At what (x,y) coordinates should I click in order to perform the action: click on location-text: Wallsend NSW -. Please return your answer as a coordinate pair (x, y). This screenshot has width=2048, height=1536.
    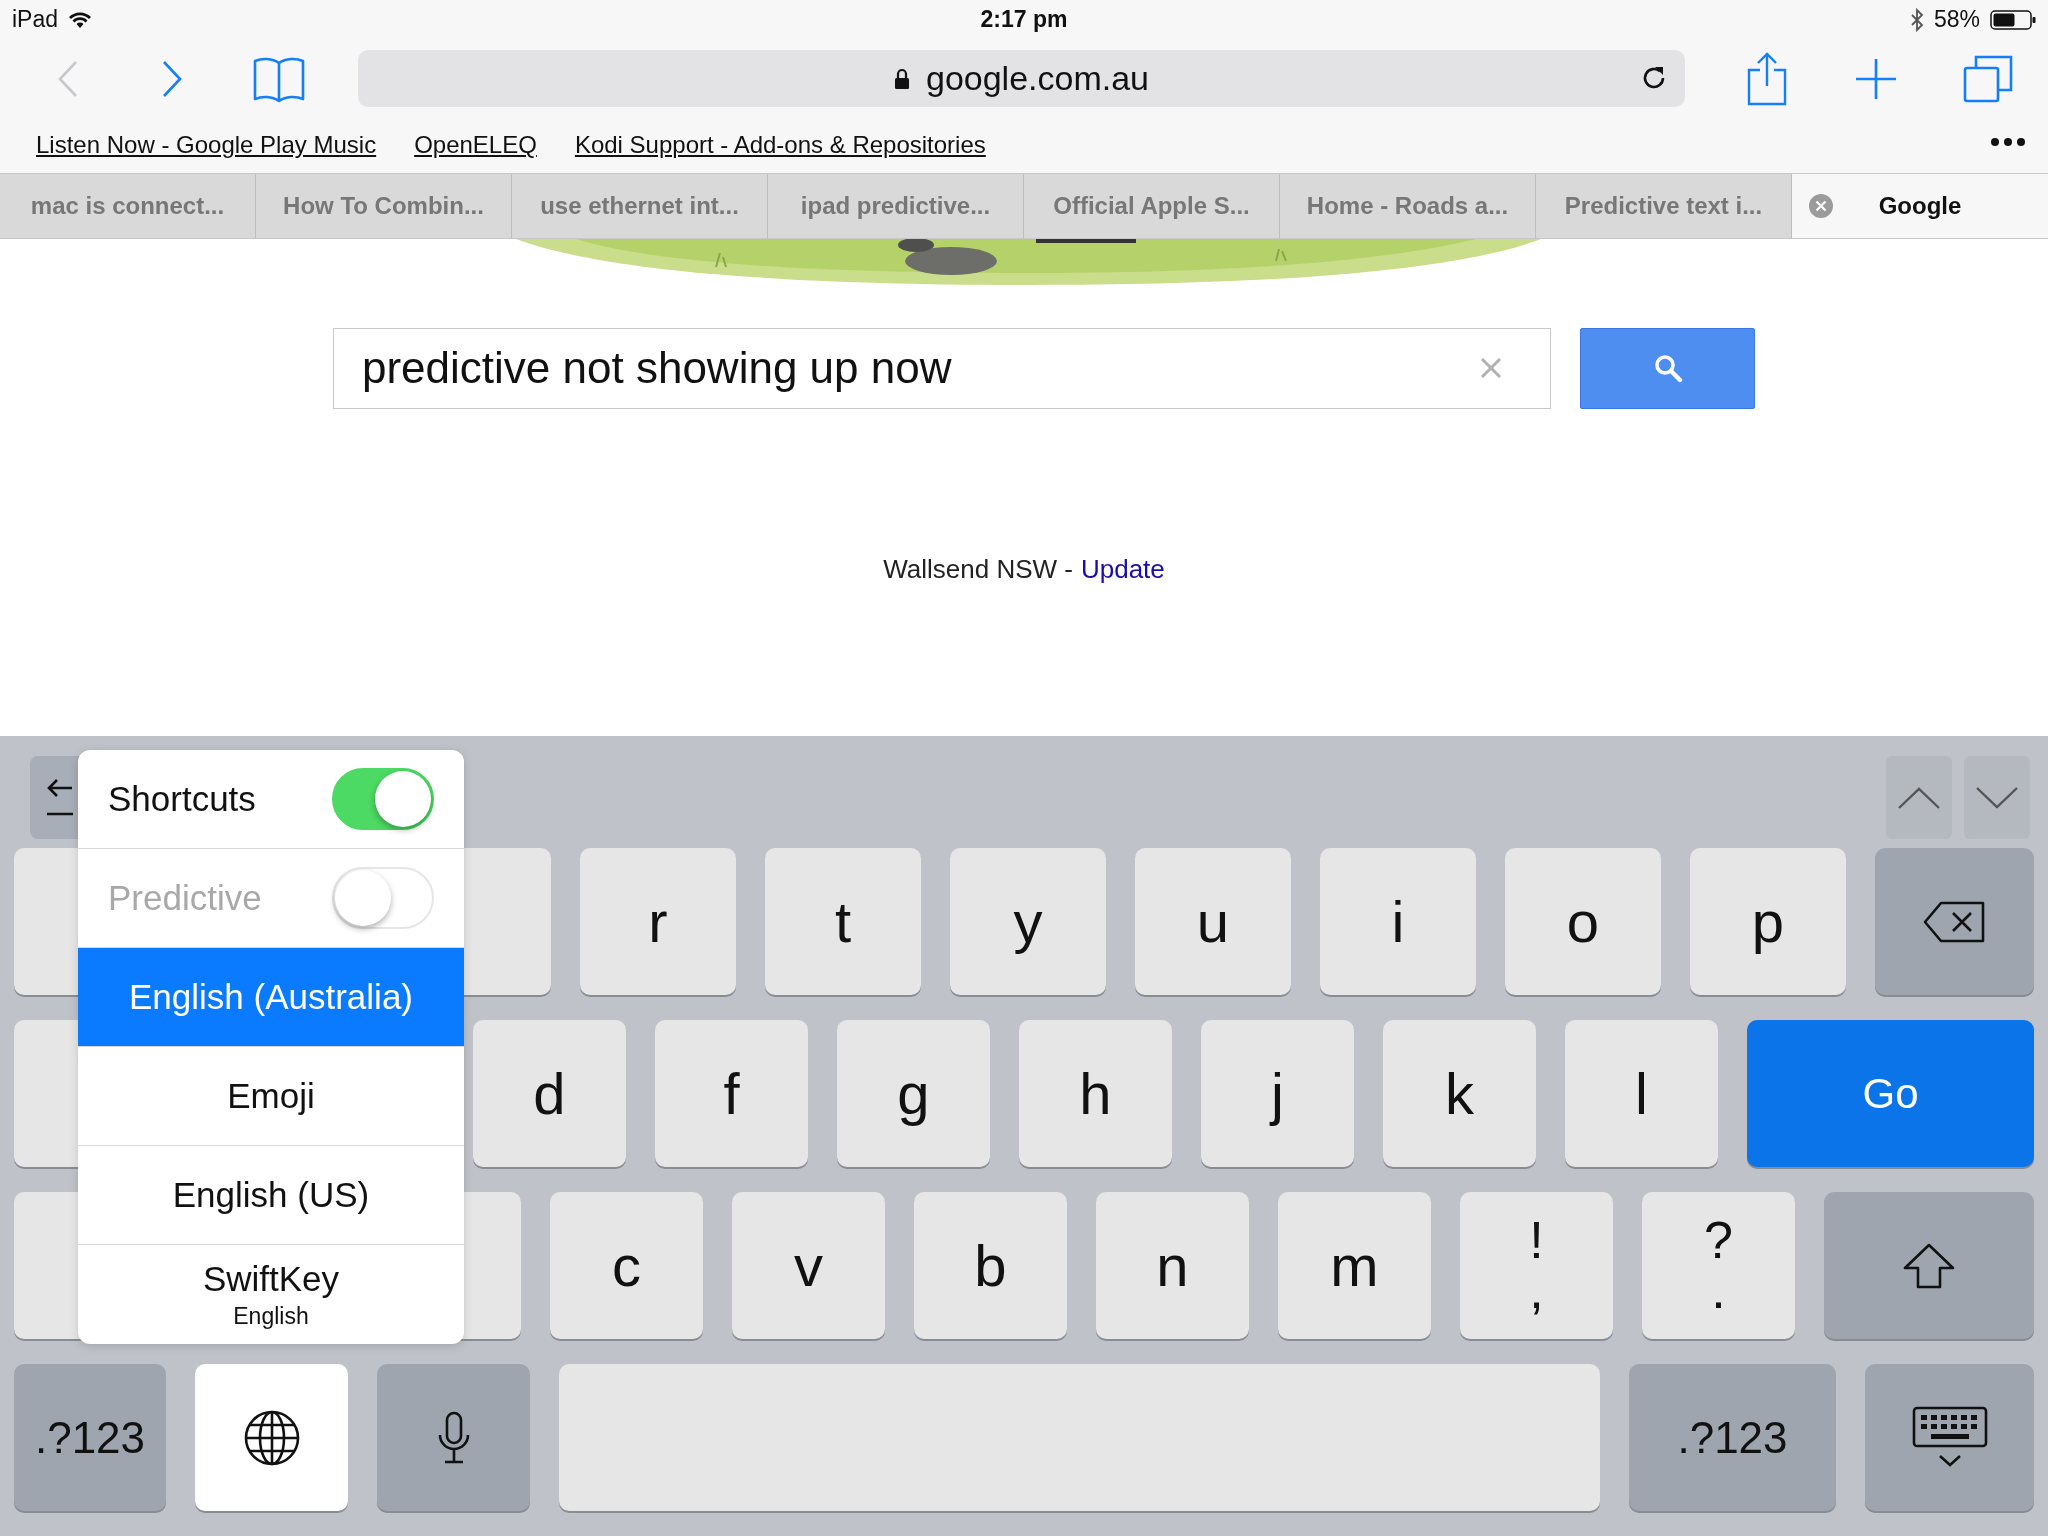
    Looking at the image, I should click on (978, 569).